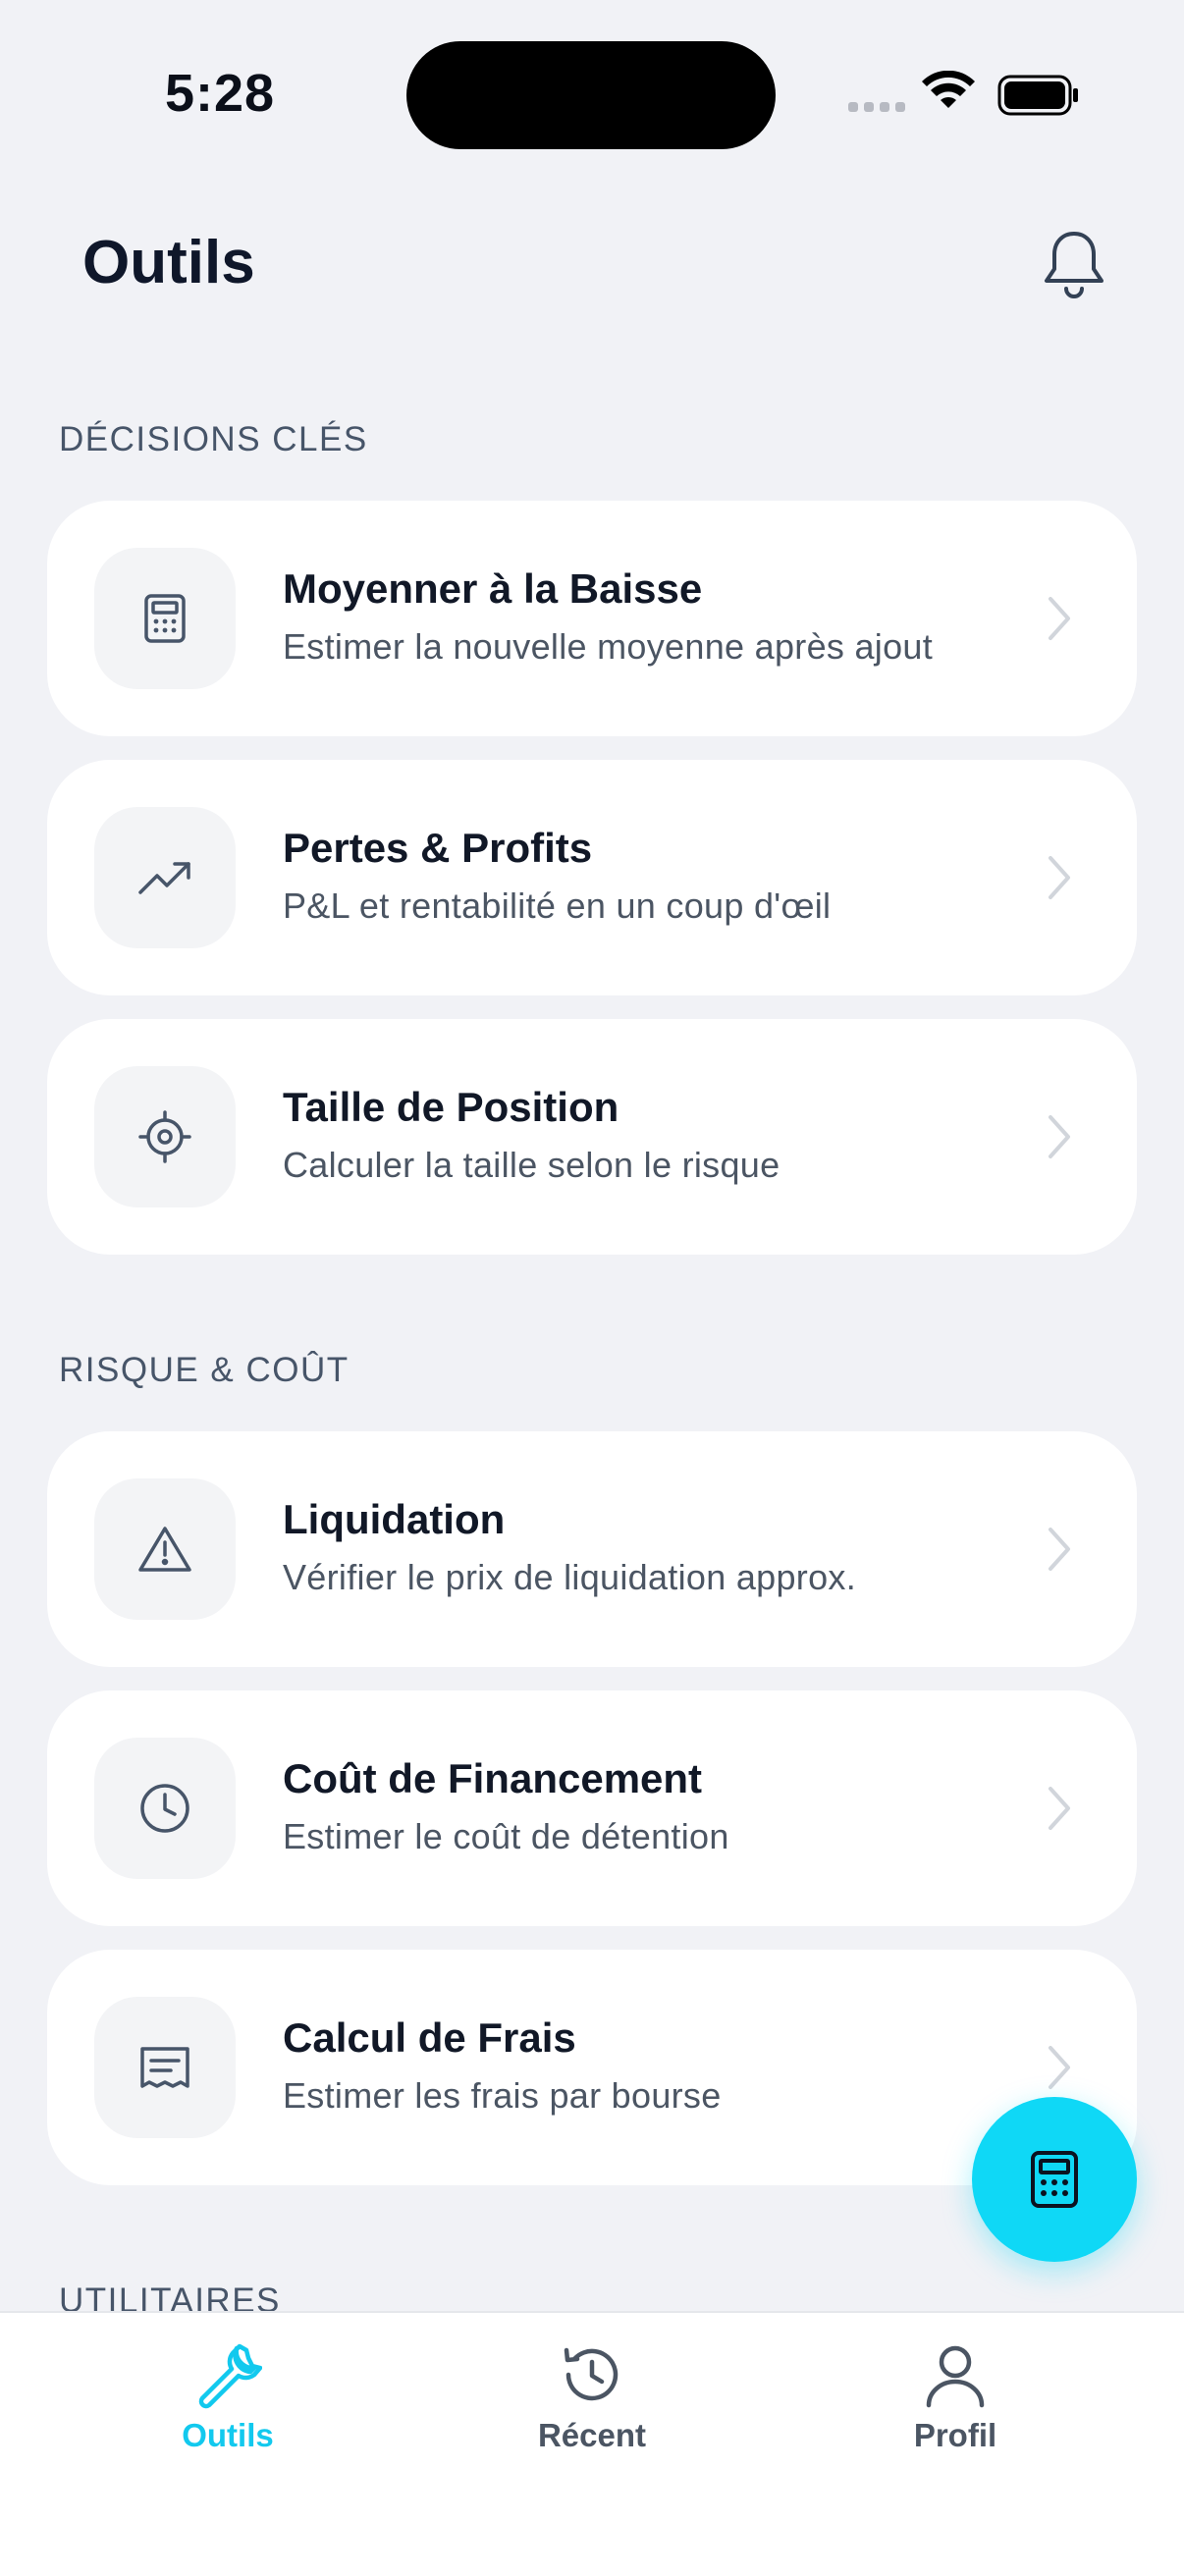  Describe the element at coordinates (451, 1107) in the screenshot. I see `tool-card-title: Taille de Position` at that location.